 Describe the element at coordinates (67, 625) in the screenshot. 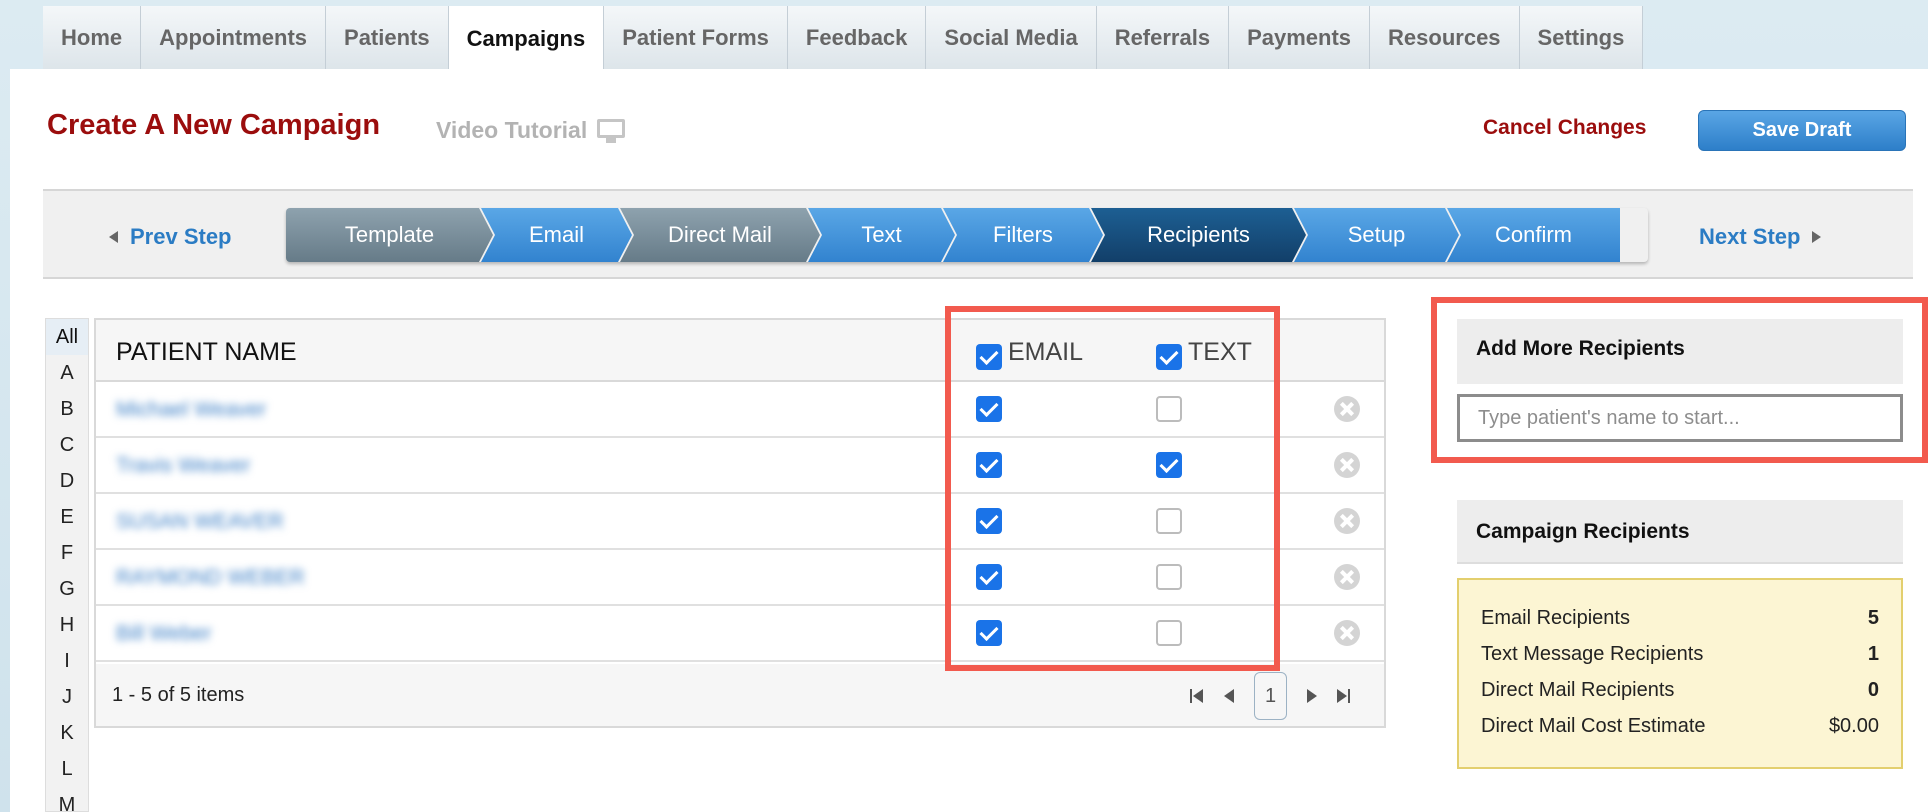

I see `alpha-filter-h: H` at that location.